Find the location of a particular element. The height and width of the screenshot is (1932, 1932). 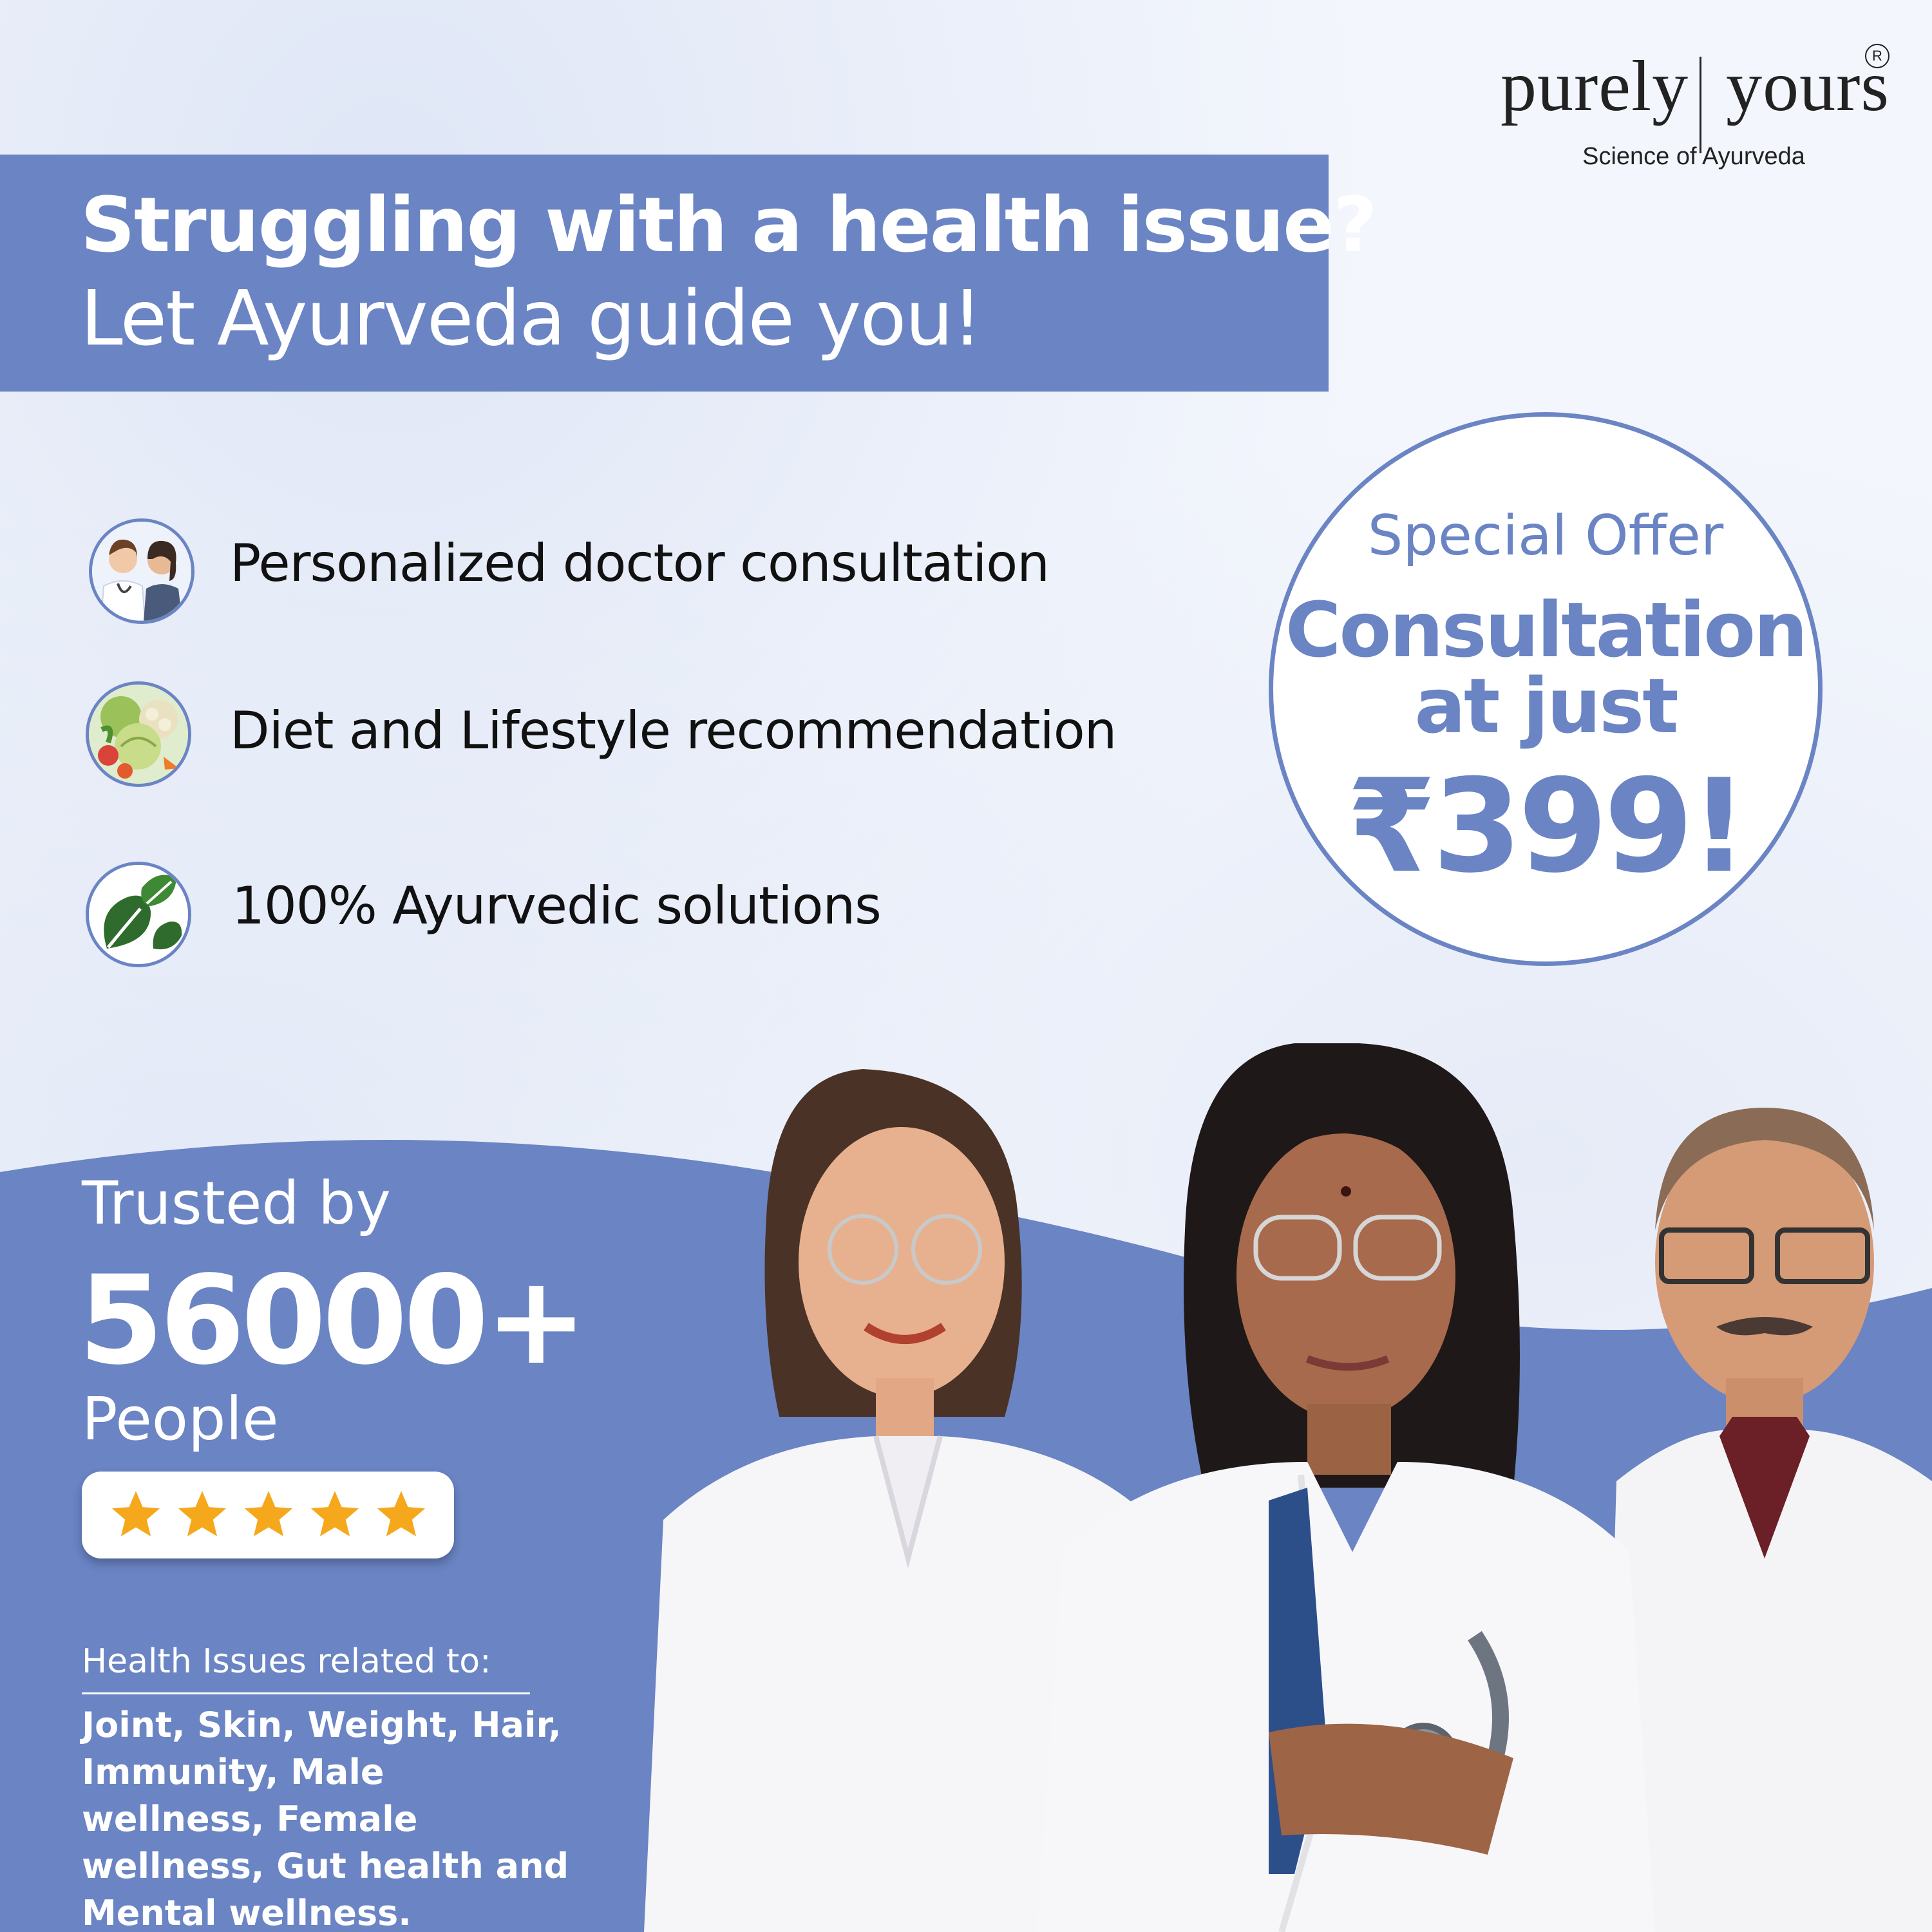

trusted-count: 56000+ is located at coordinates (333, 1320).